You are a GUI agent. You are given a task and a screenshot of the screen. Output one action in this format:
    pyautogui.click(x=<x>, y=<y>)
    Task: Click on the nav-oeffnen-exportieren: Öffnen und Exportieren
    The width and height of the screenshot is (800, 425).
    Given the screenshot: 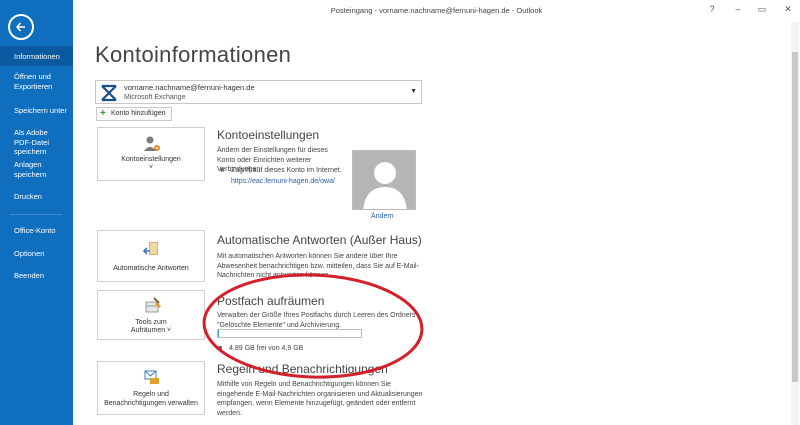 What is the action you would take?
    pyautogui.click(x=30, y=81)
    